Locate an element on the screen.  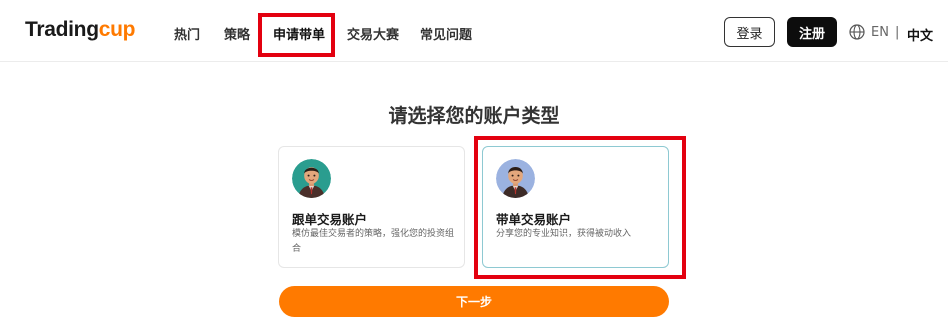
logo-text-cup: cup is located at coordinates (117, 29).